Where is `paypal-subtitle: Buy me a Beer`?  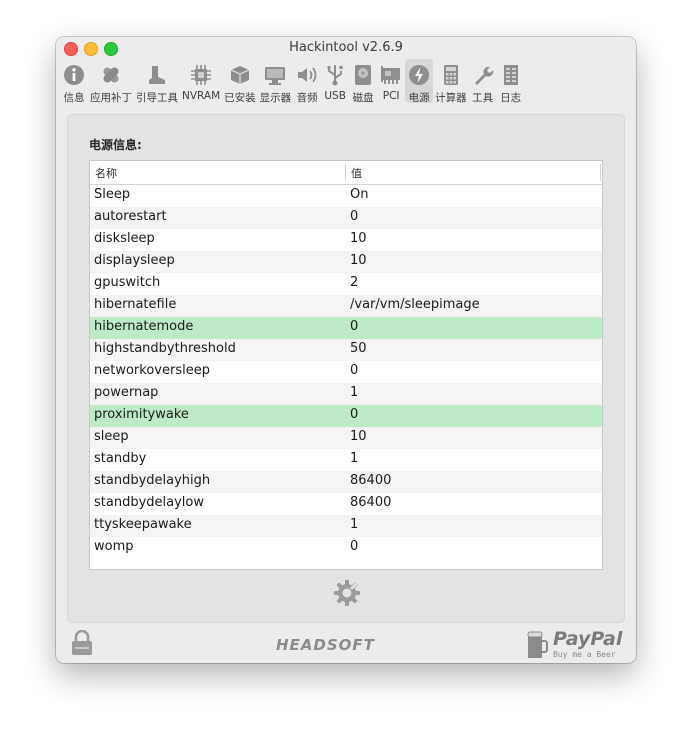
paypal-subtitle: Buy me a Beer is located at coordinates (584, 654).